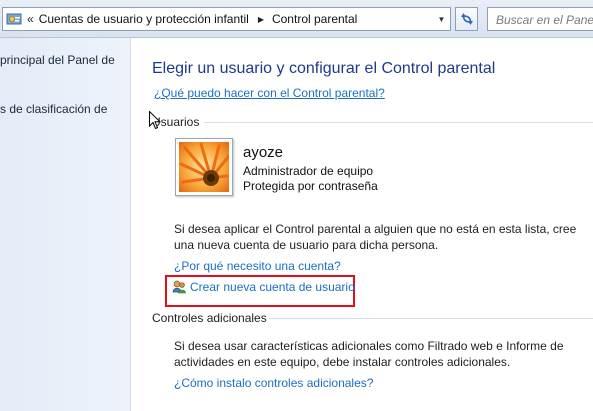  What do you see at coordinates (544, 20) in the screenshot?
I see `search-placeholder: Buscar en el Panel` at bounding box center [544, 20].